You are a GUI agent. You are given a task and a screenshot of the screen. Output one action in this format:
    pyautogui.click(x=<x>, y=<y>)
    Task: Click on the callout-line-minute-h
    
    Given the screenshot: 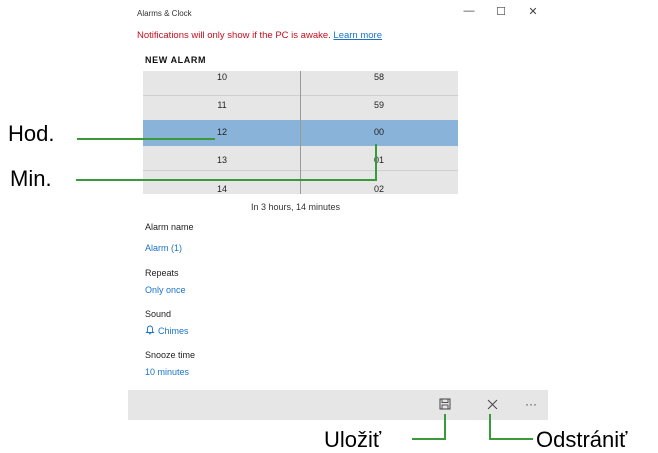 What is the action you would take?
    pyautogui.click(x=226, y=180)
    